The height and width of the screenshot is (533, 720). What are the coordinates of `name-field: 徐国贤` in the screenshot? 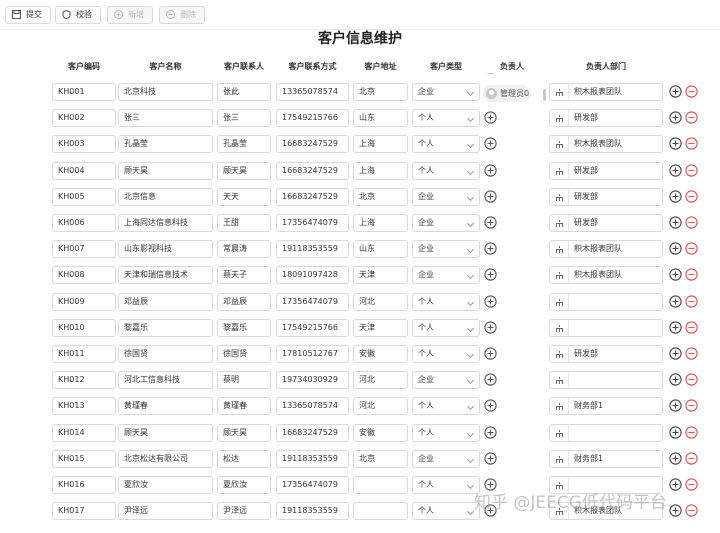 It's located at (165, 354).